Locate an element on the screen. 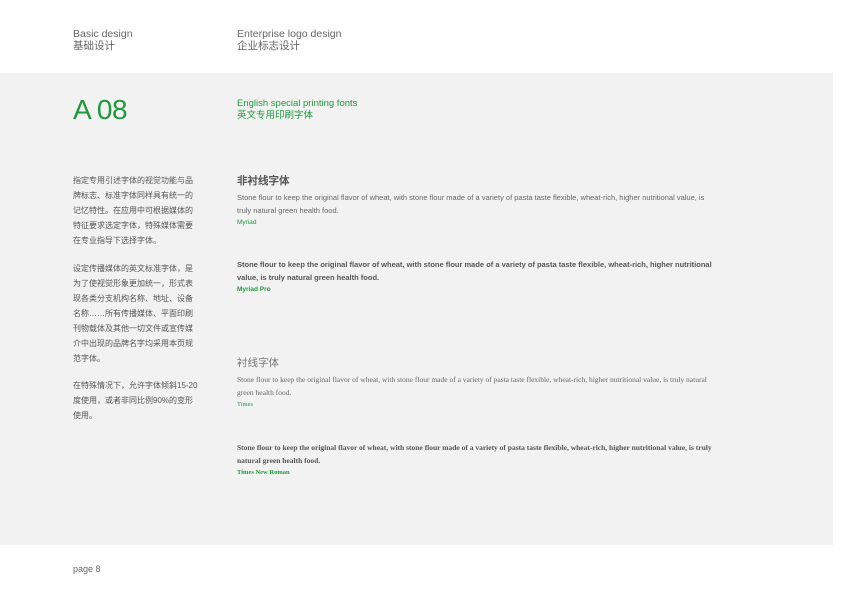 Image resolution: width=842 pixels, height=600 pixels. section-title-zh: 英文专用印刷字体 is located at coordinates (275, 115).